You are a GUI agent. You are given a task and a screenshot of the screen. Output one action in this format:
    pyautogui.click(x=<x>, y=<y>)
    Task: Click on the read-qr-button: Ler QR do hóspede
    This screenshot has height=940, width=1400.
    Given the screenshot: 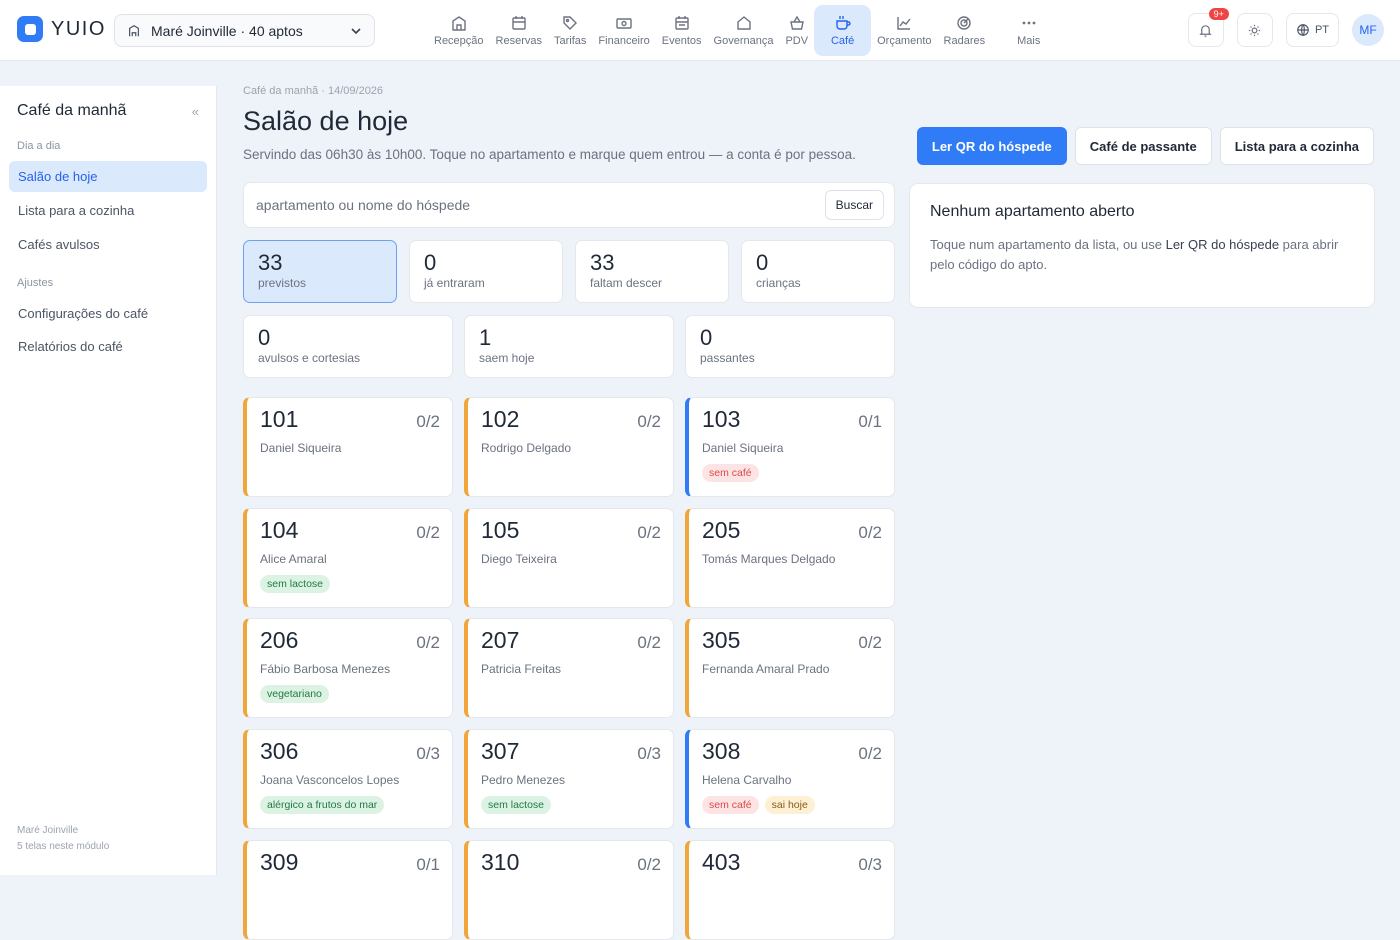 What is the action you would take?
    pyautogui.click(x=991, y=146)
    